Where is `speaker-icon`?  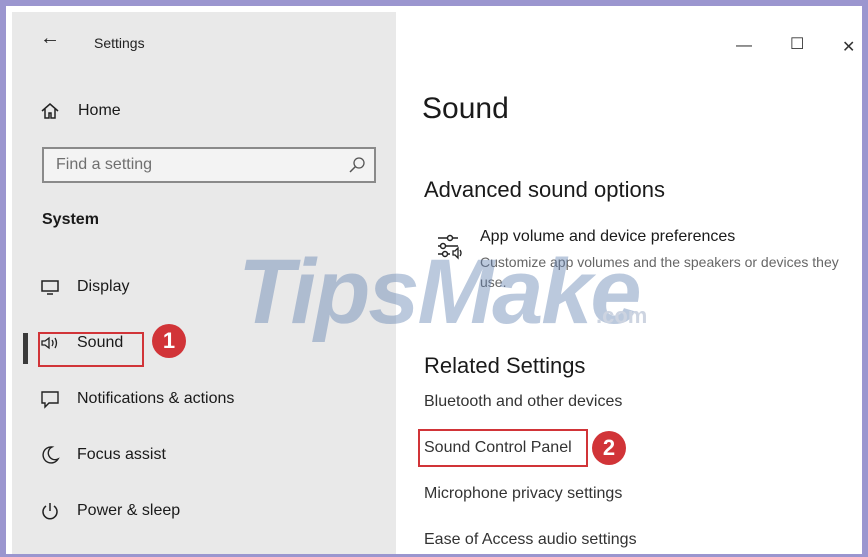 speaker-icon is located at coordinates (50, 343).